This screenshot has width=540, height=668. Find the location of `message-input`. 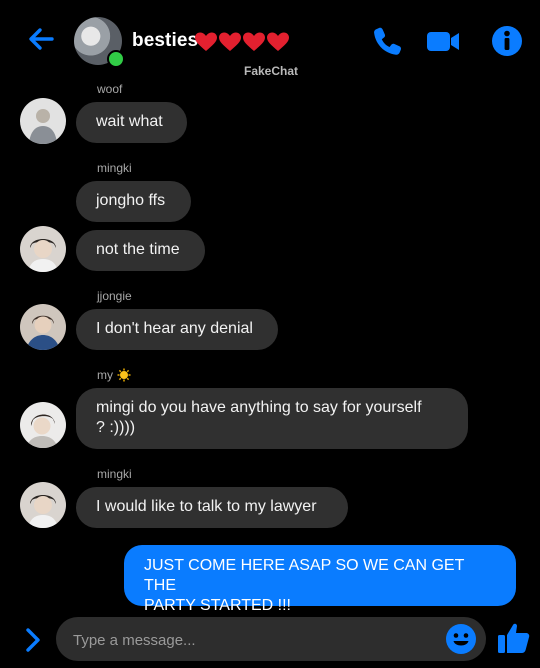

message-input is located at coordinates (253, 640).